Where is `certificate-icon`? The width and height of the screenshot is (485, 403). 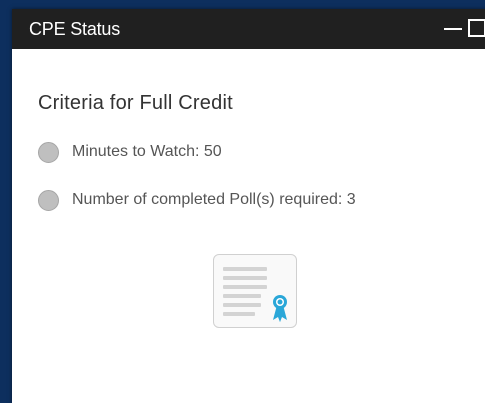
certificate-icon is located at coordinates (255, 291).